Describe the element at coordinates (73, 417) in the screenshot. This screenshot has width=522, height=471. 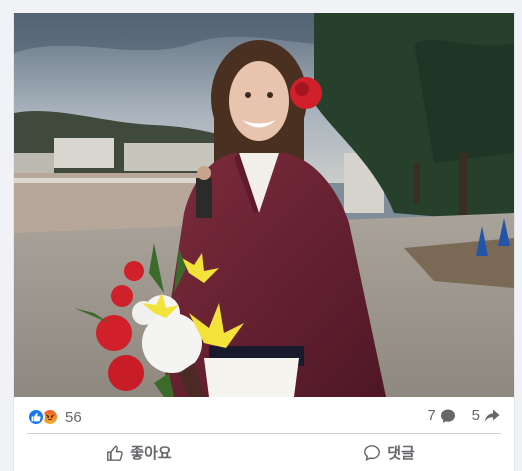
I see `reaction-count: 56` at that location.